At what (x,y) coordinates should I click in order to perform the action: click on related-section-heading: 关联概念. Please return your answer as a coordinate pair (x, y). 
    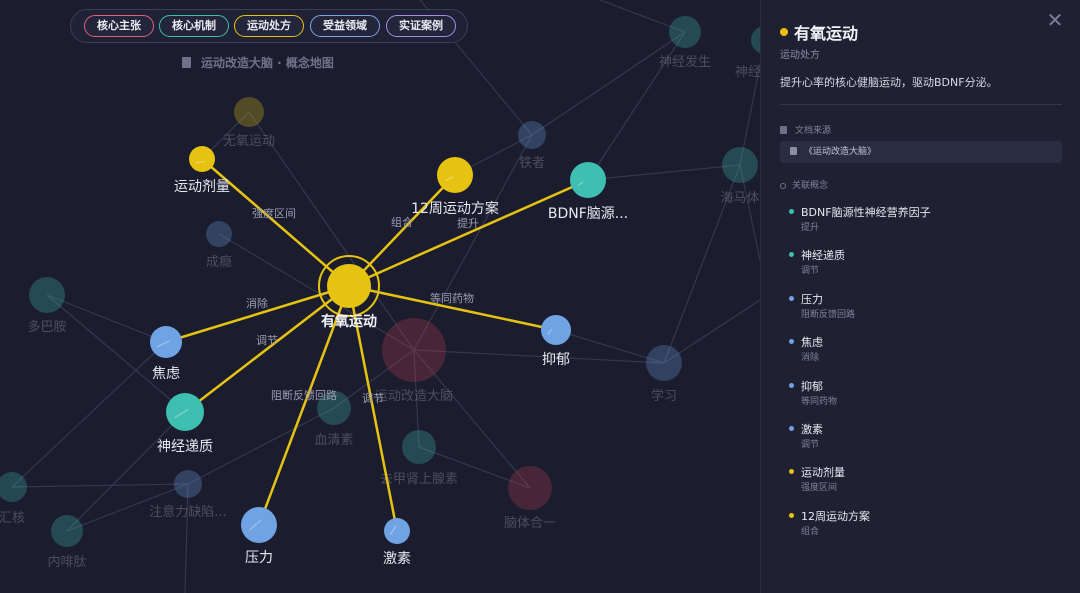
    Looking at the image, I should click on (804, 184).